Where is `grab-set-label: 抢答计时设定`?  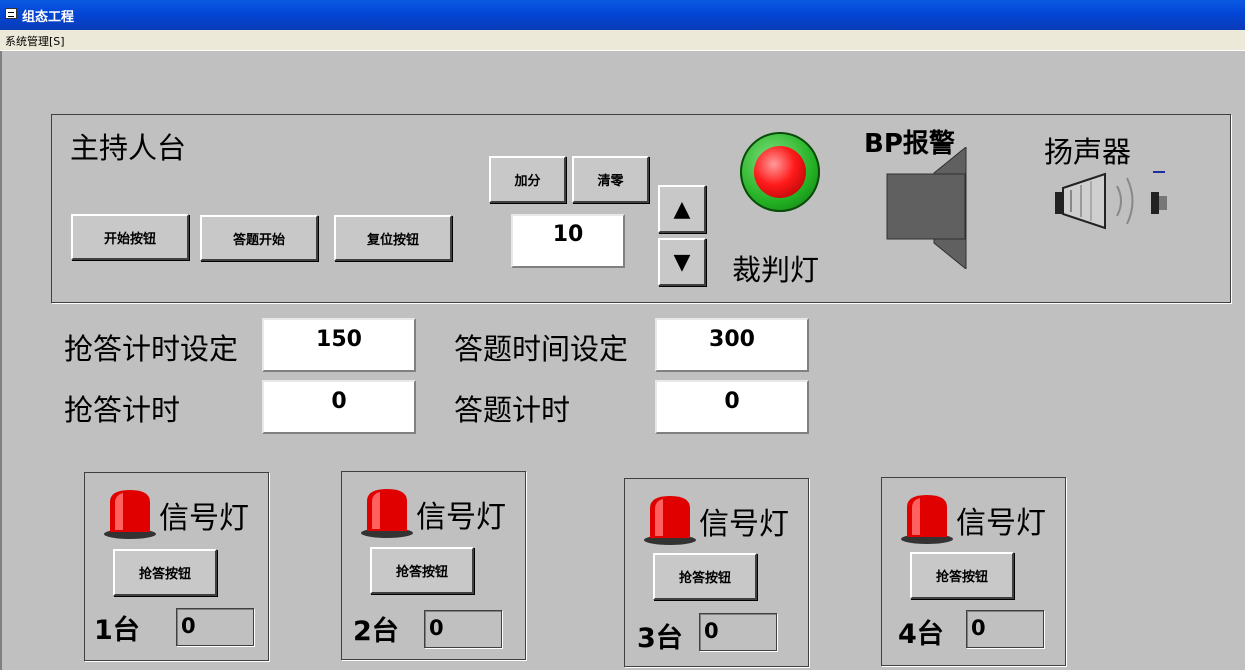
grab-set-label: 抢答计时设定 is located at coordinates (151, 349).